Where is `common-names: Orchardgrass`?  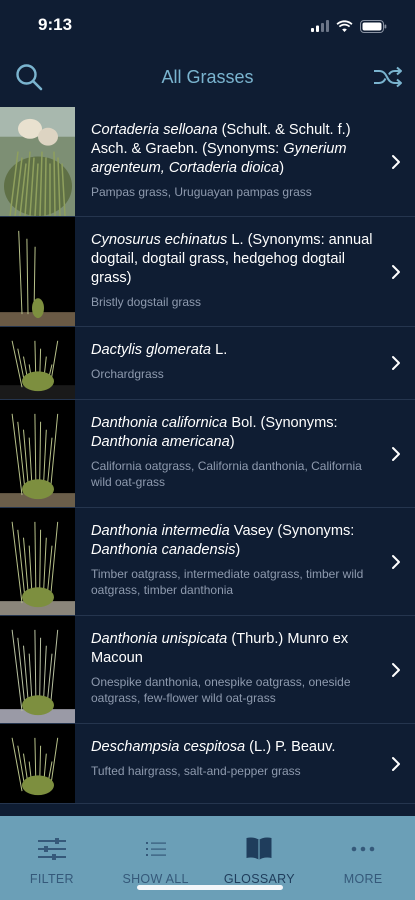 common-names: Orchardgrass is located at coordinates (127, 374).